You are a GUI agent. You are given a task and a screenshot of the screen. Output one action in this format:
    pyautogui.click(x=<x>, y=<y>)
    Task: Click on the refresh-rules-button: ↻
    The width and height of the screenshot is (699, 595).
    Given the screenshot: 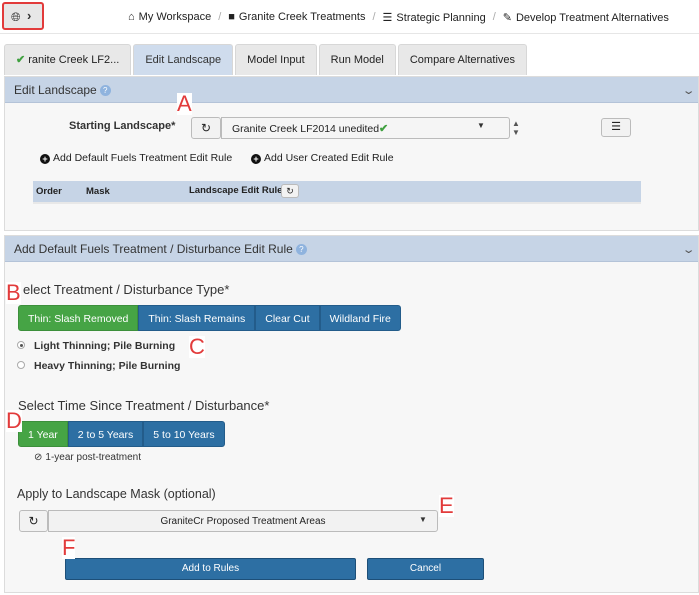 What is the action you would take?
    pyautogui.click(x=290, y=191)
    